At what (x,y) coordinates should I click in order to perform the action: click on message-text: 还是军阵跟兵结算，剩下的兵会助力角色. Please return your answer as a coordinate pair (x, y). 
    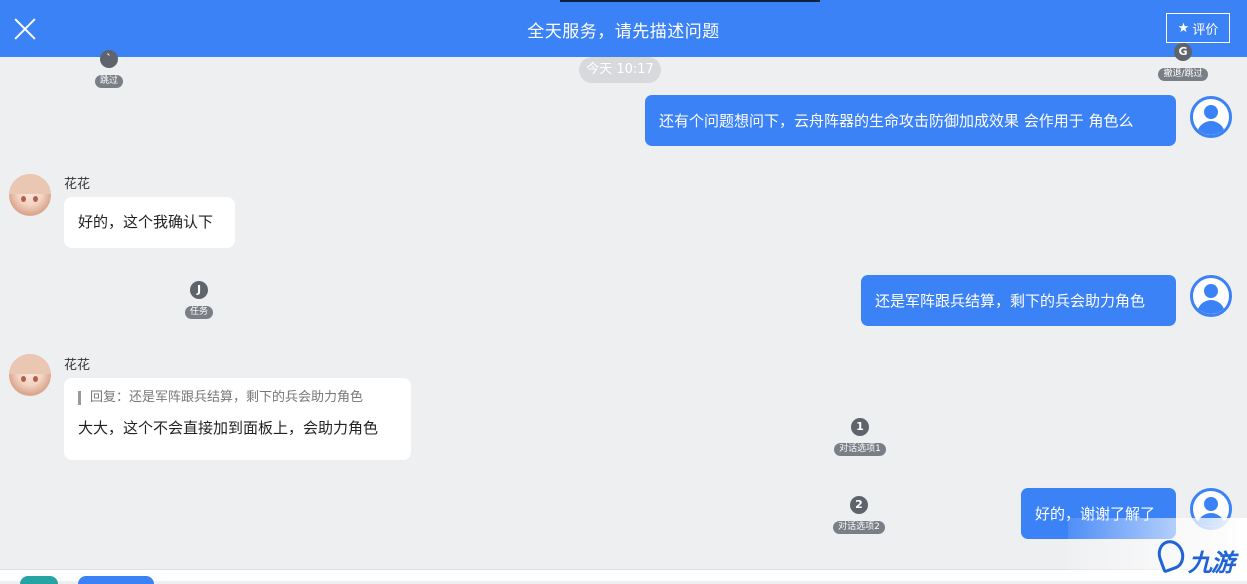
    Looking at the image, I should click on (1010, 301).